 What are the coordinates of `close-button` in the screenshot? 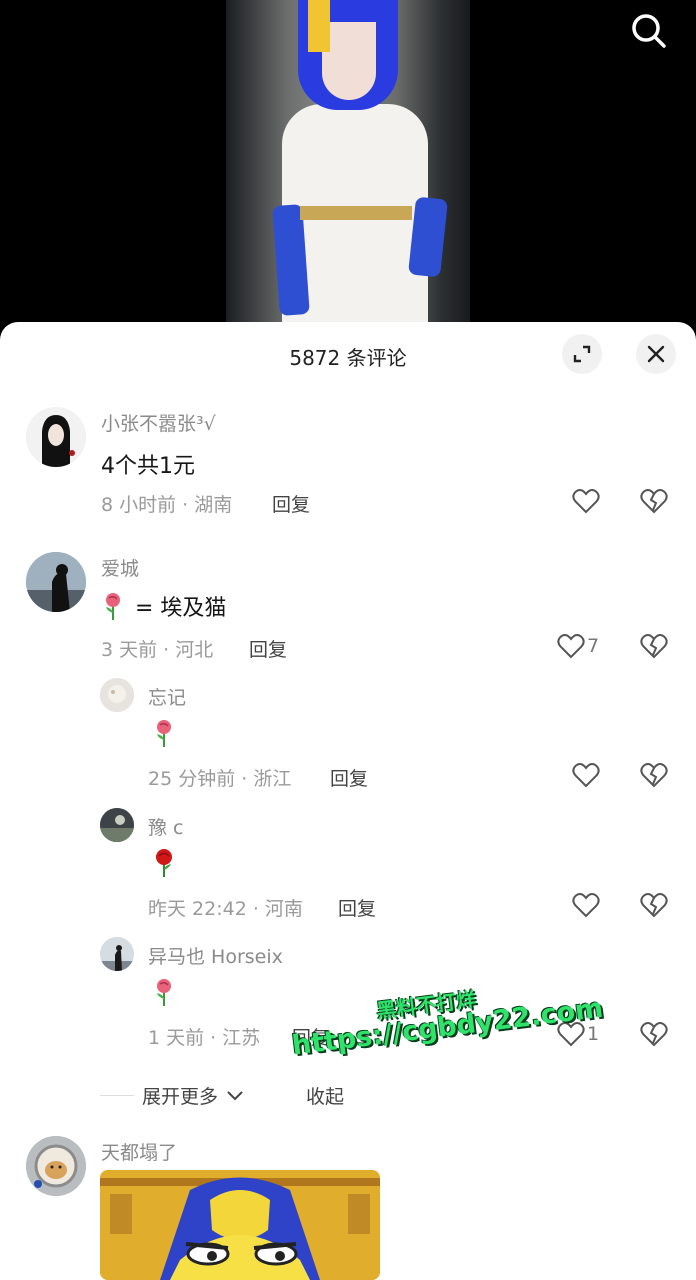 It's located at (656, 354).